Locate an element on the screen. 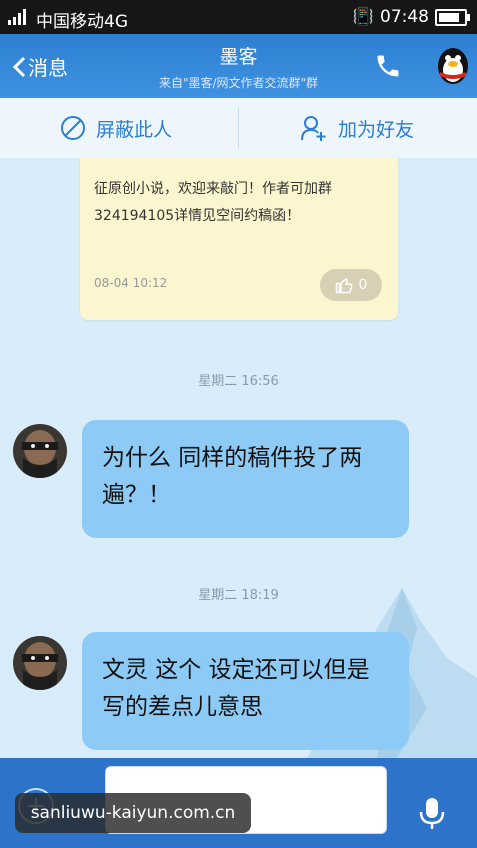  chat-subtitle: 来自"墨客/网文作者交流群"群 is located at coordinates (238, 83).